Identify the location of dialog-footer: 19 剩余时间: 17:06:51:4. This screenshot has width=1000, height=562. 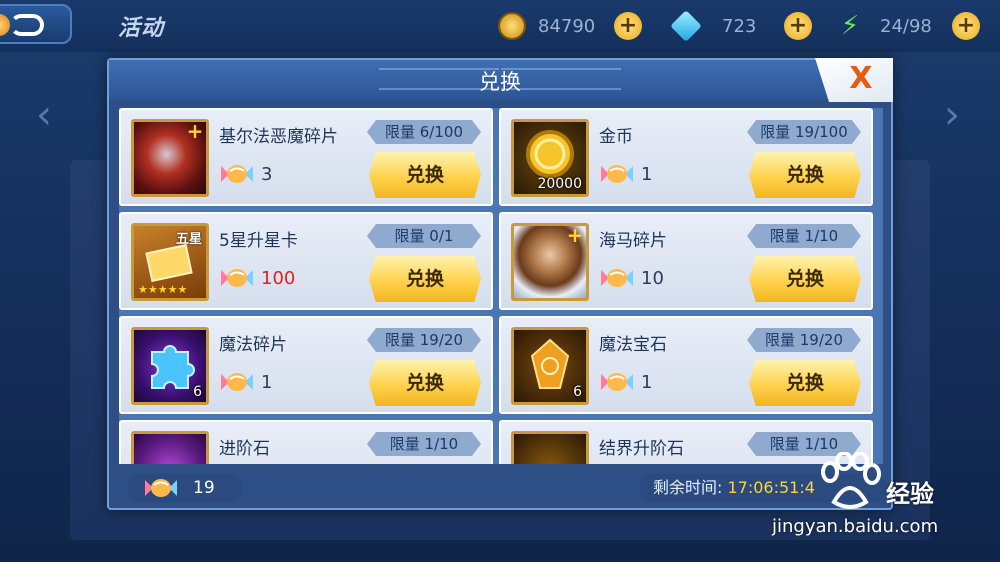
(500, 489).